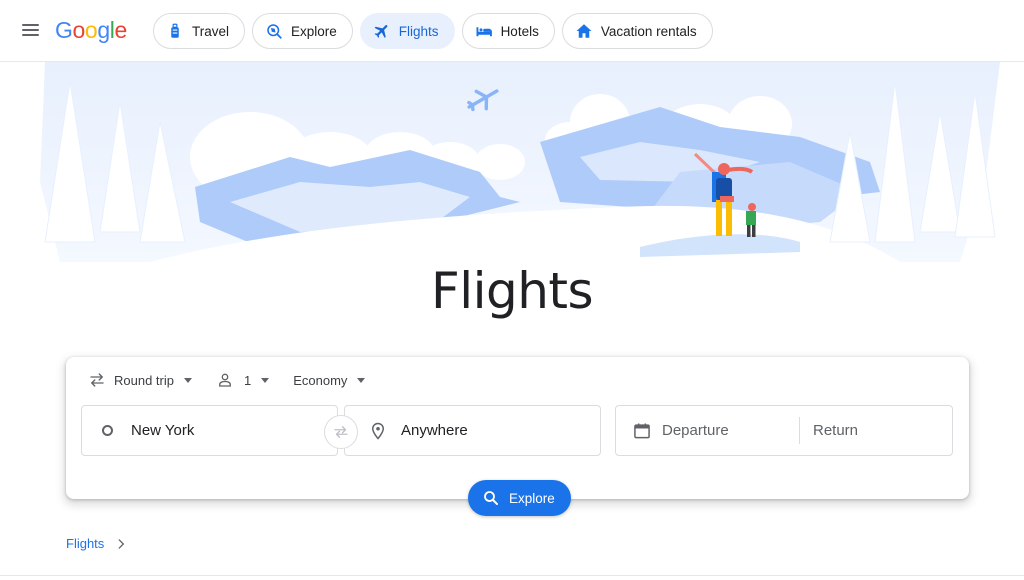 The height and width of the screenshot is (580, 1024). I want to click on explore-button-label: Explore, so click(532, 498).